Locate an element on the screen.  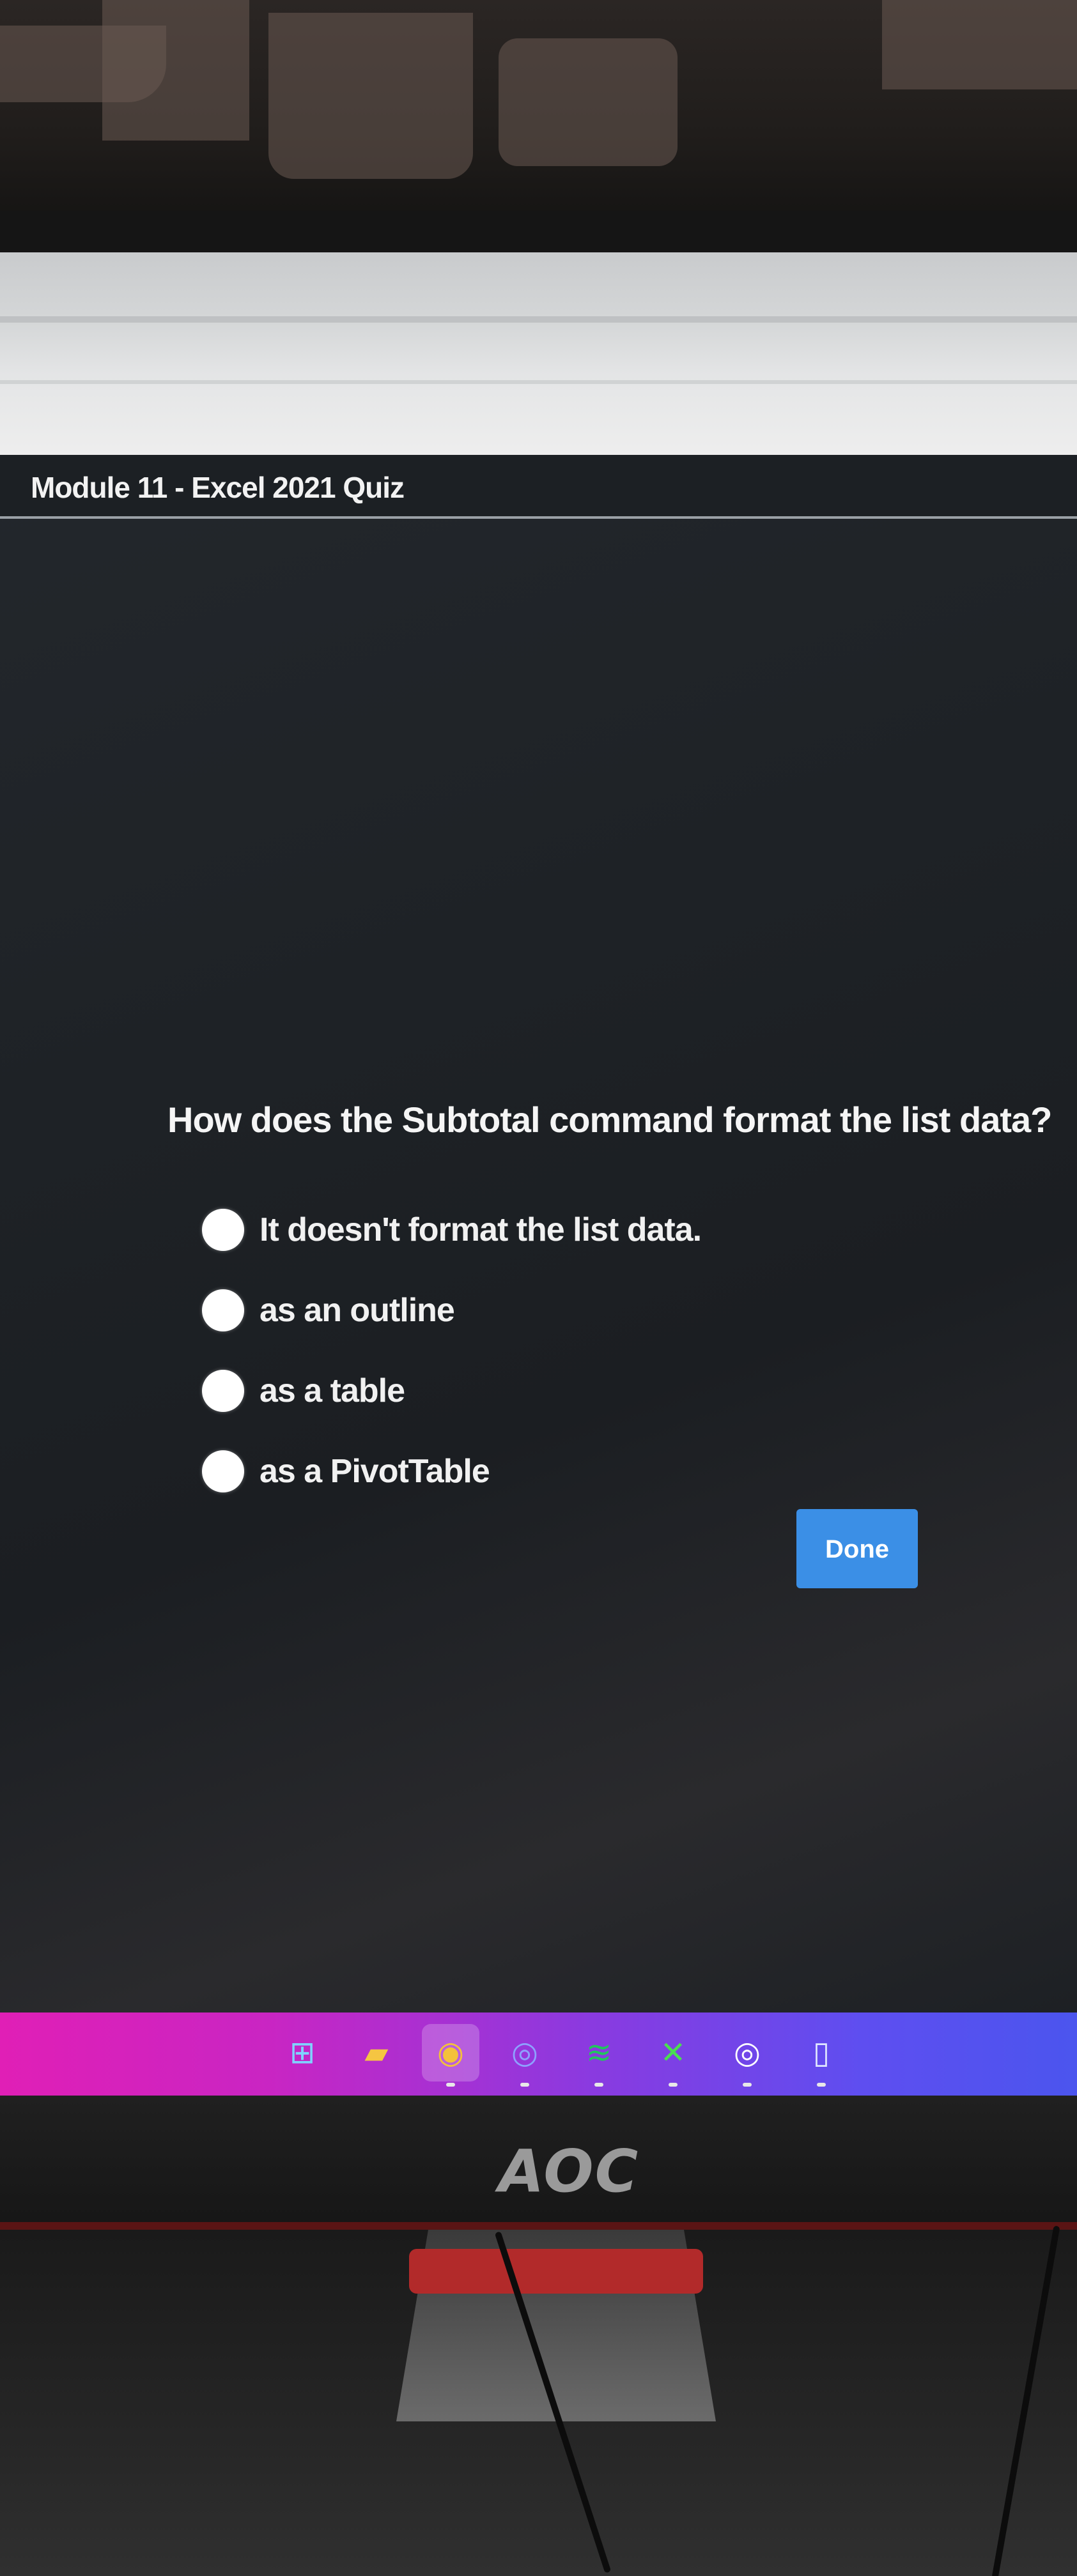
monitor-brand-logo: AOC is located at coordinates (569, 2171).